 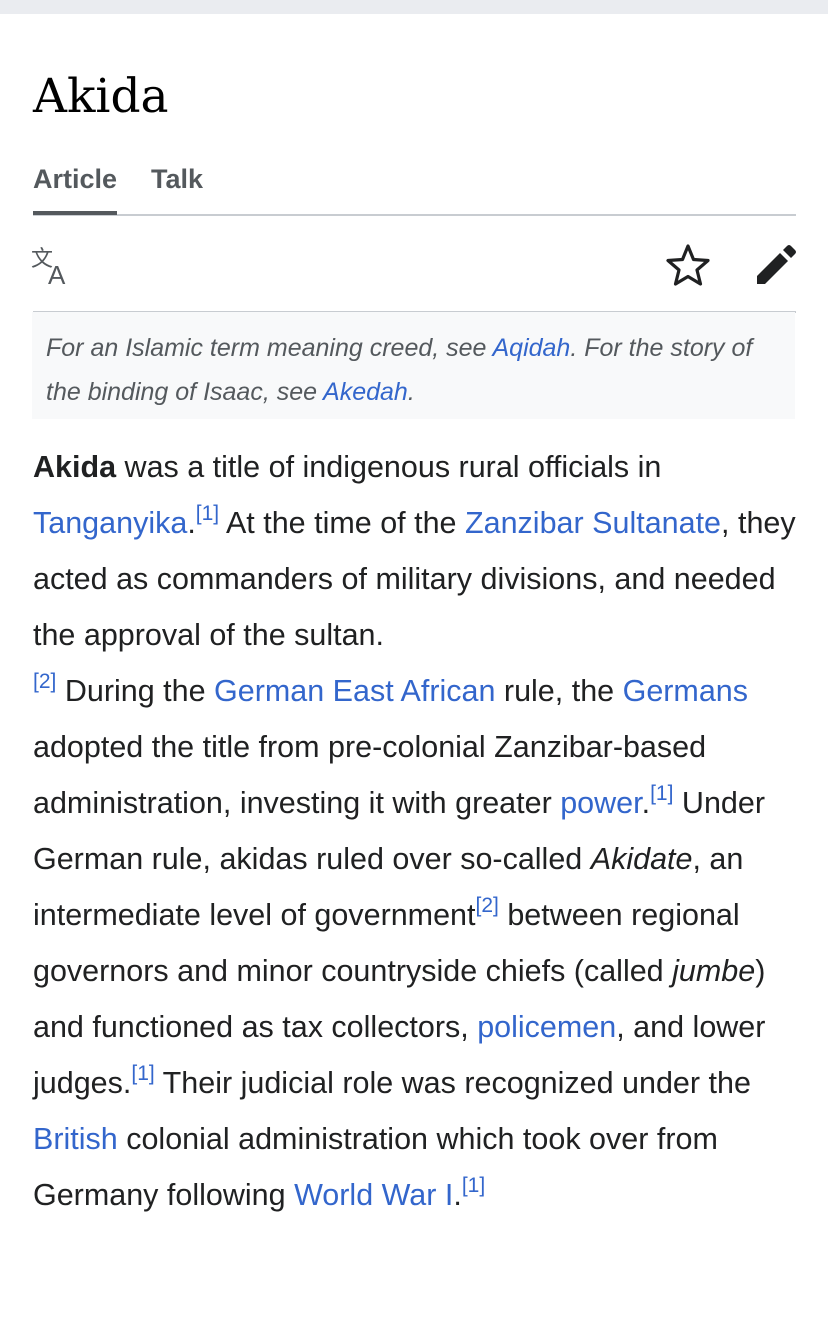 What do you see at coordinates (354, 691) in the screenshot?
I see `link-german-east-africa: German East African` at bounding box center [354, 691].